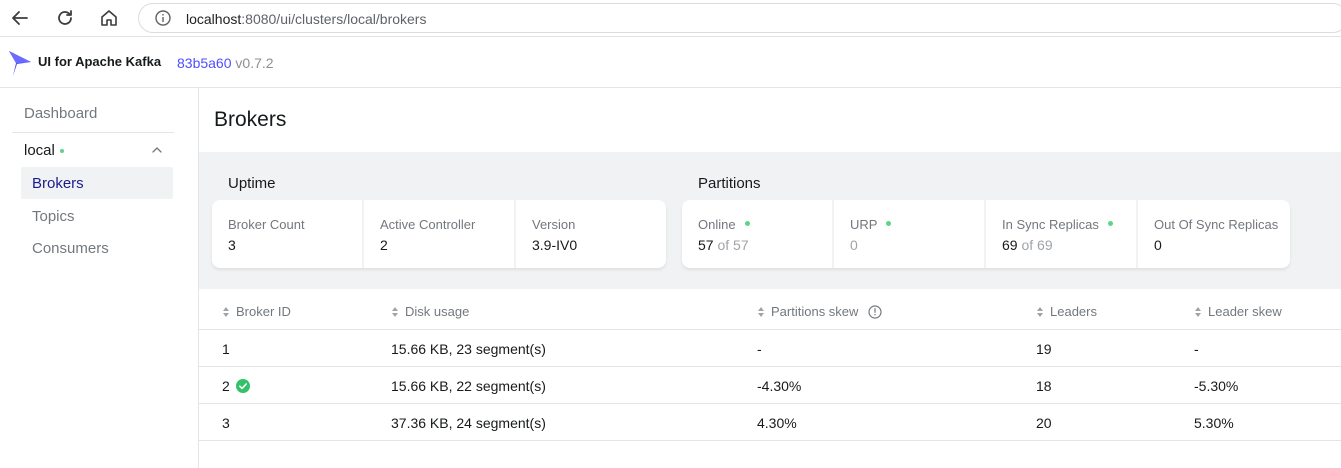 The image size is (1341, 468). I want to click on disk-usage-cell: 15.66 KB, 23 segment(s), so click(468, 349).